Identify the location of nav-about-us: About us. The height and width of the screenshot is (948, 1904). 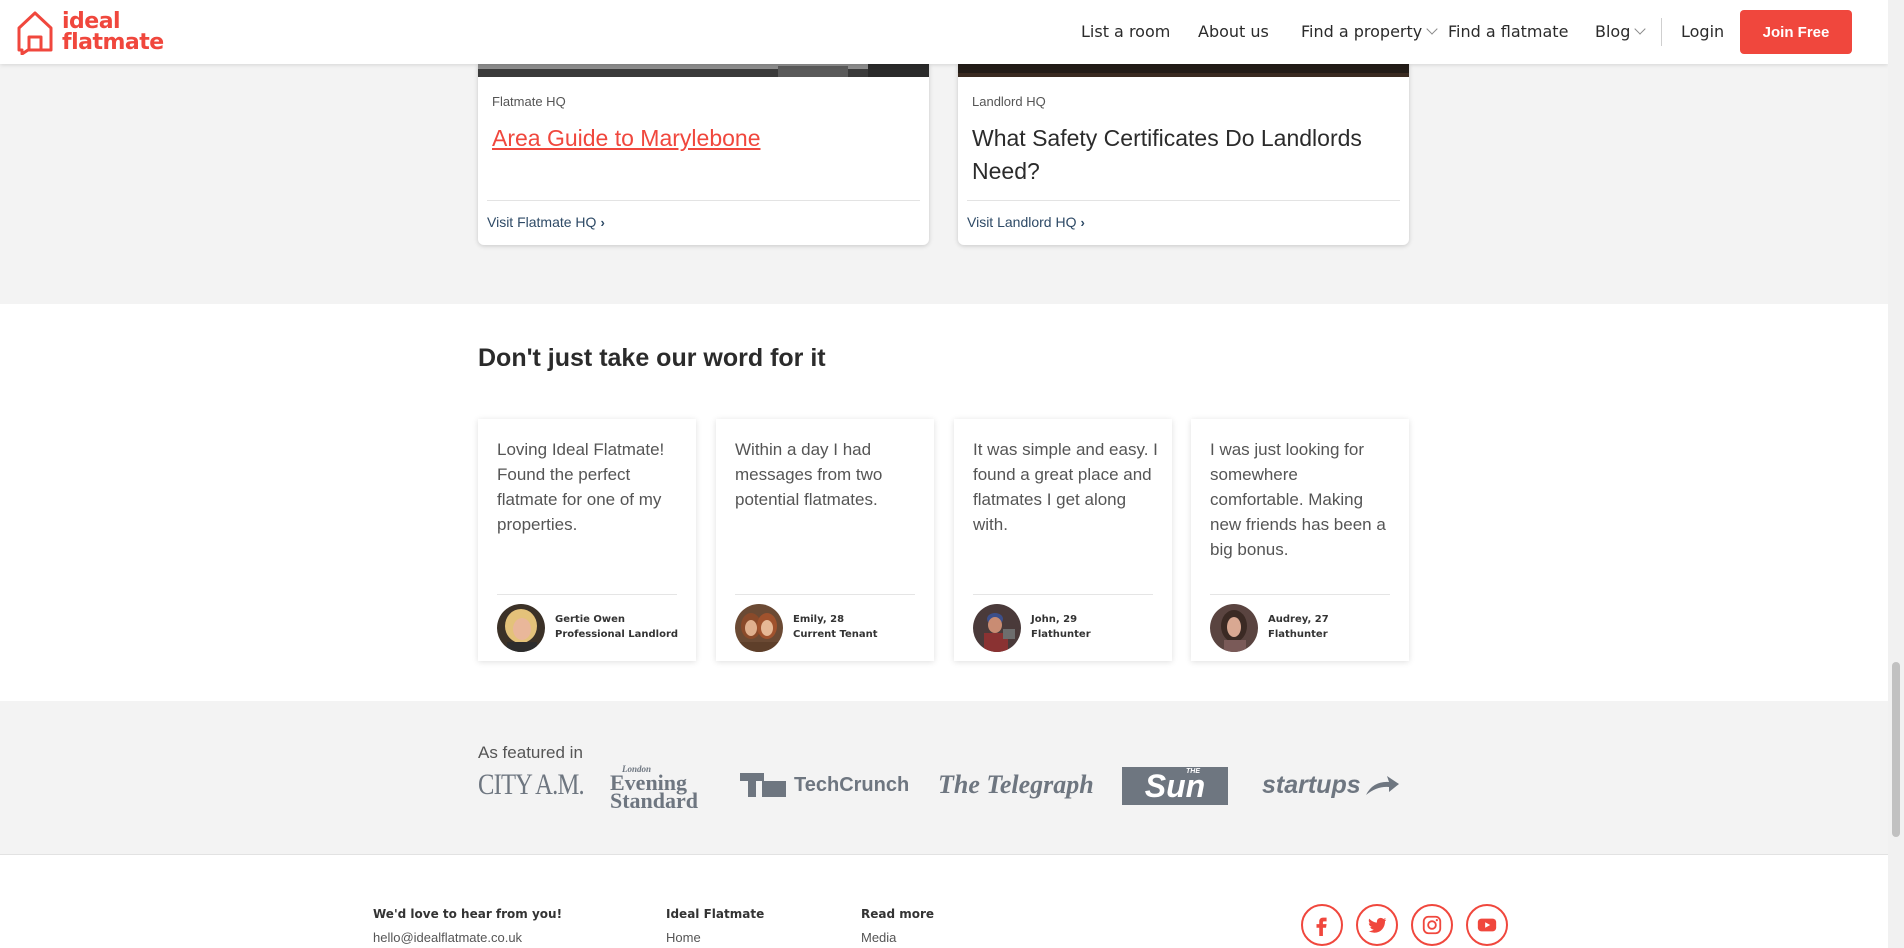
(1233, 31).